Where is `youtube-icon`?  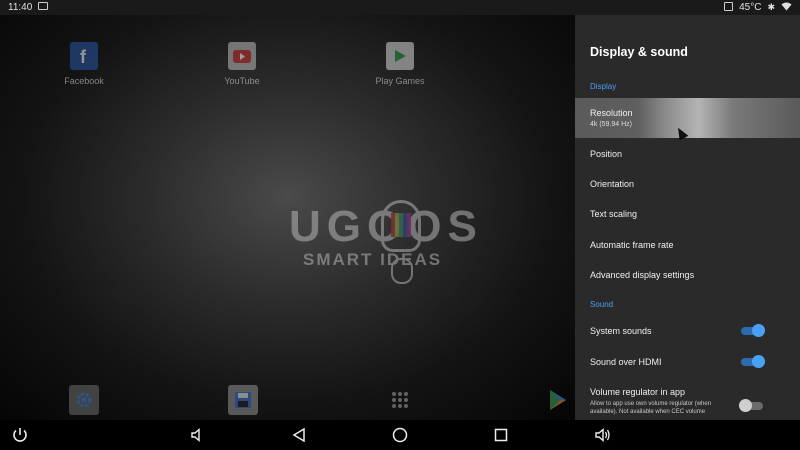
youtube-icon is located at coordinates (242, 56).